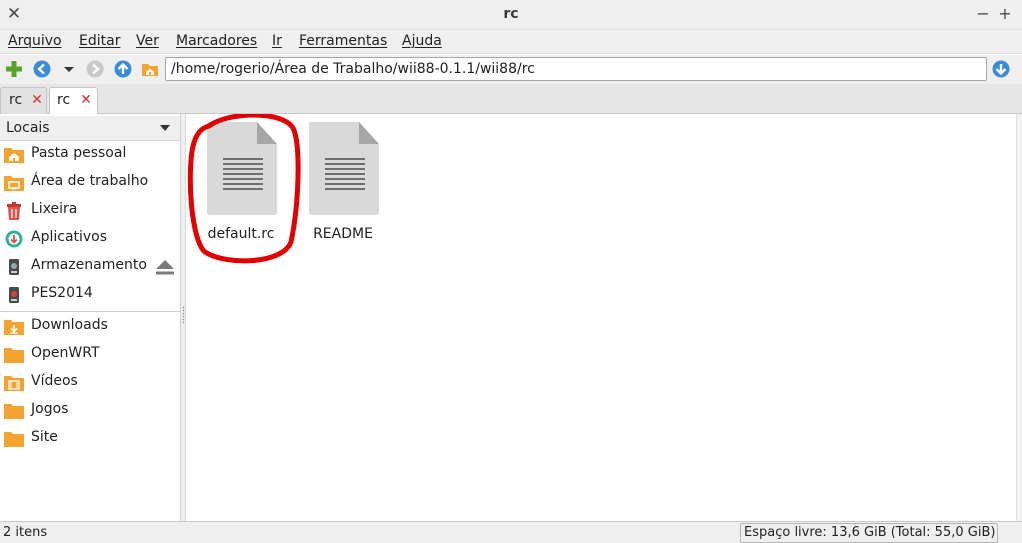  I want to click on go-icon, so click(1001, 69).